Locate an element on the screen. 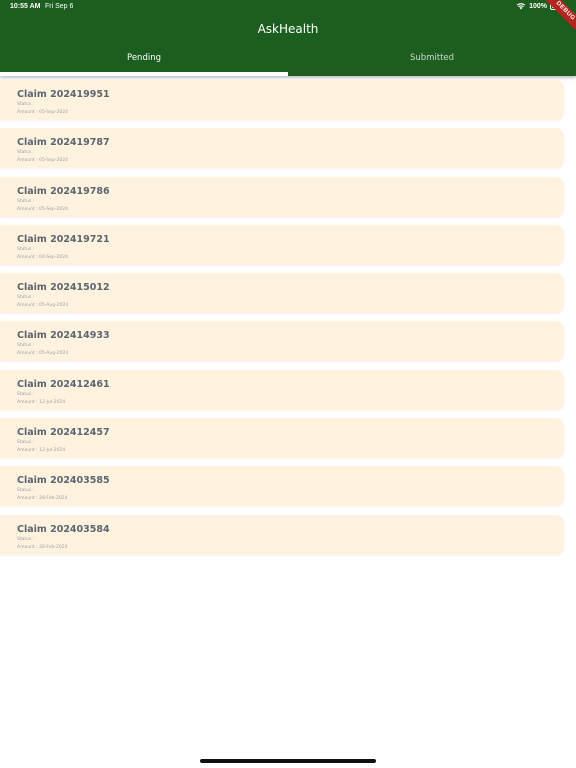 Image resolution: width=576 pixels, height=768 pixels. claim-title: Claim 202415012 is located at coordinates (63, 288).